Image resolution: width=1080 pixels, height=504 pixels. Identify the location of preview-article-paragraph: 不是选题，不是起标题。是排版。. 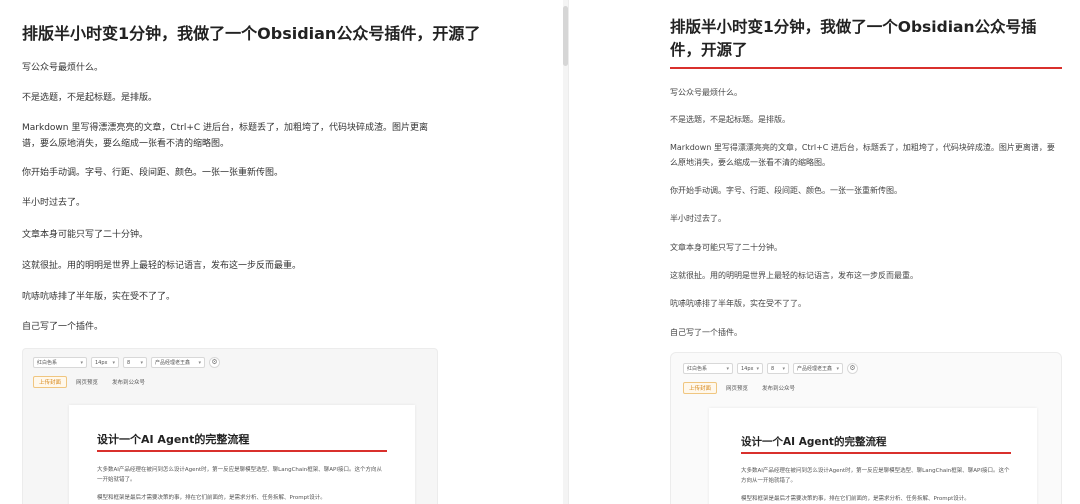
(730, 119).